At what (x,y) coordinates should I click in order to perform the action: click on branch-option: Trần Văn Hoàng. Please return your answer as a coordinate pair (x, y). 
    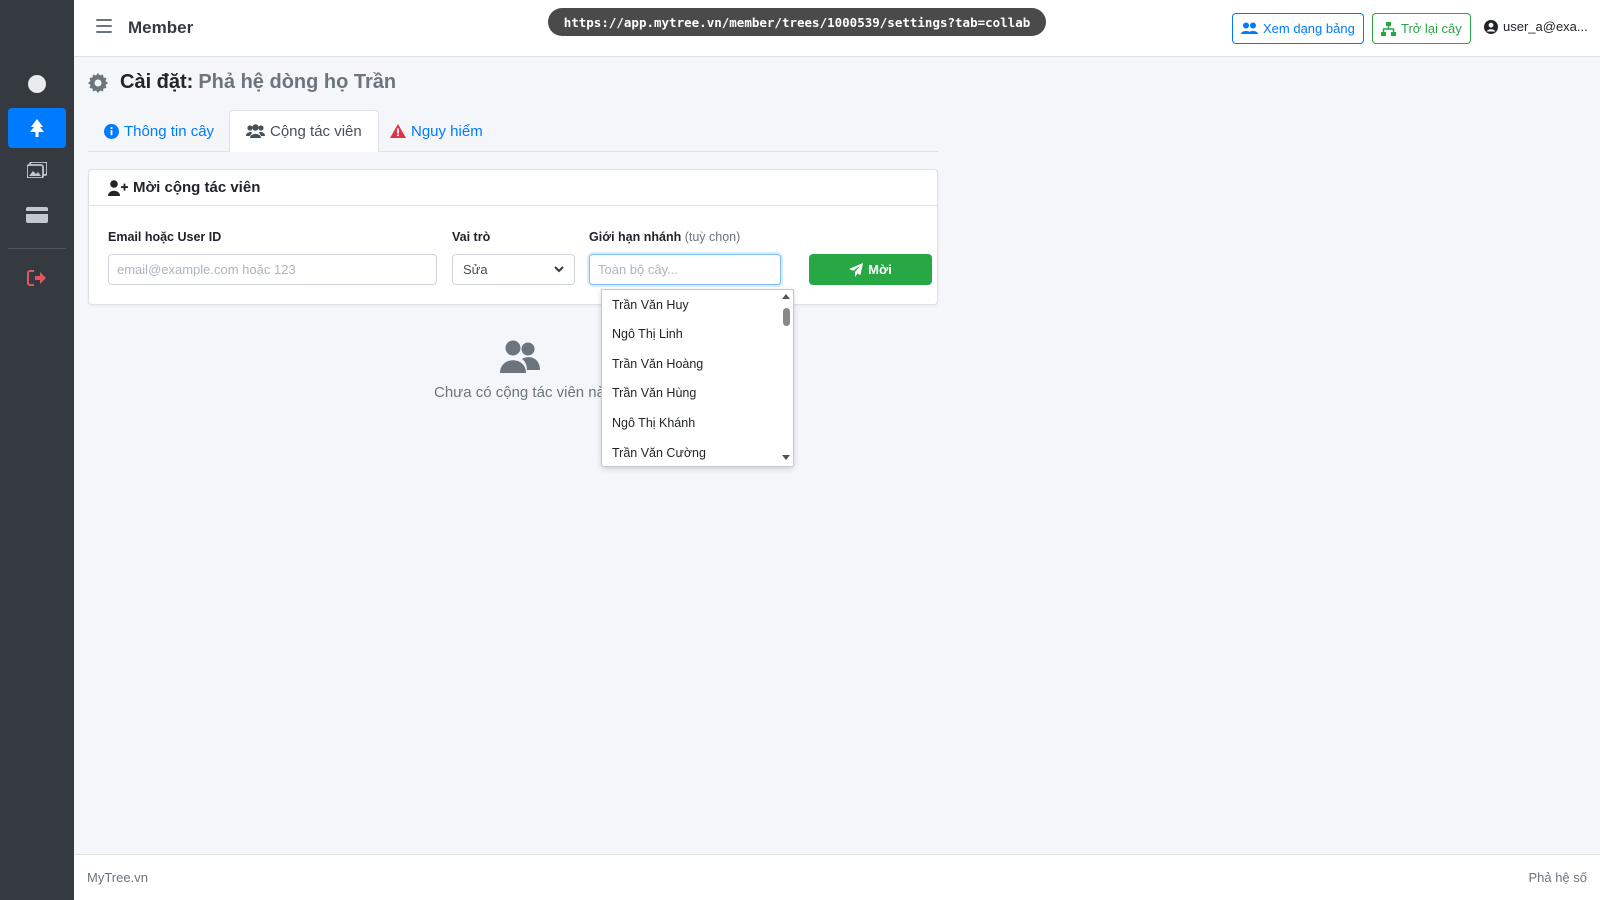
    Looking at the image, I should click on (657, 364).